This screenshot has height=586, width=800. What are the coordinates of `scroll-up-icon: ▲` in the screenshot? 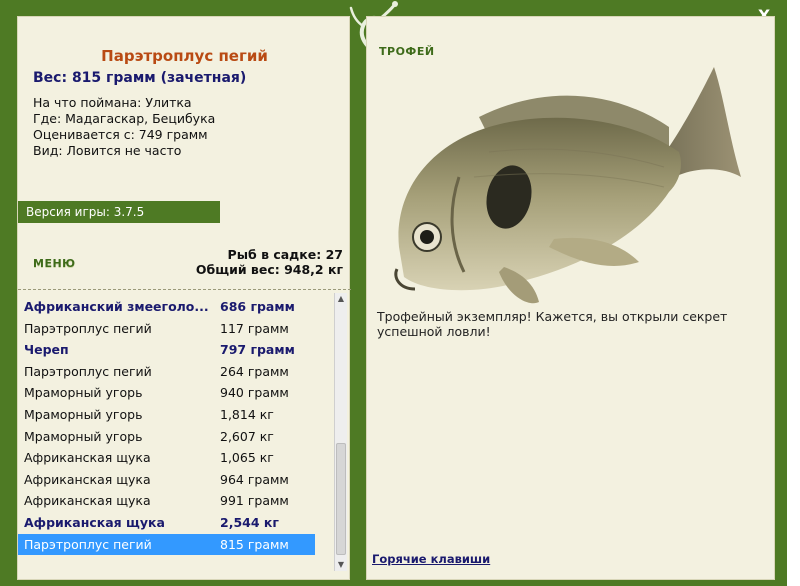 It's located at (341, 299).